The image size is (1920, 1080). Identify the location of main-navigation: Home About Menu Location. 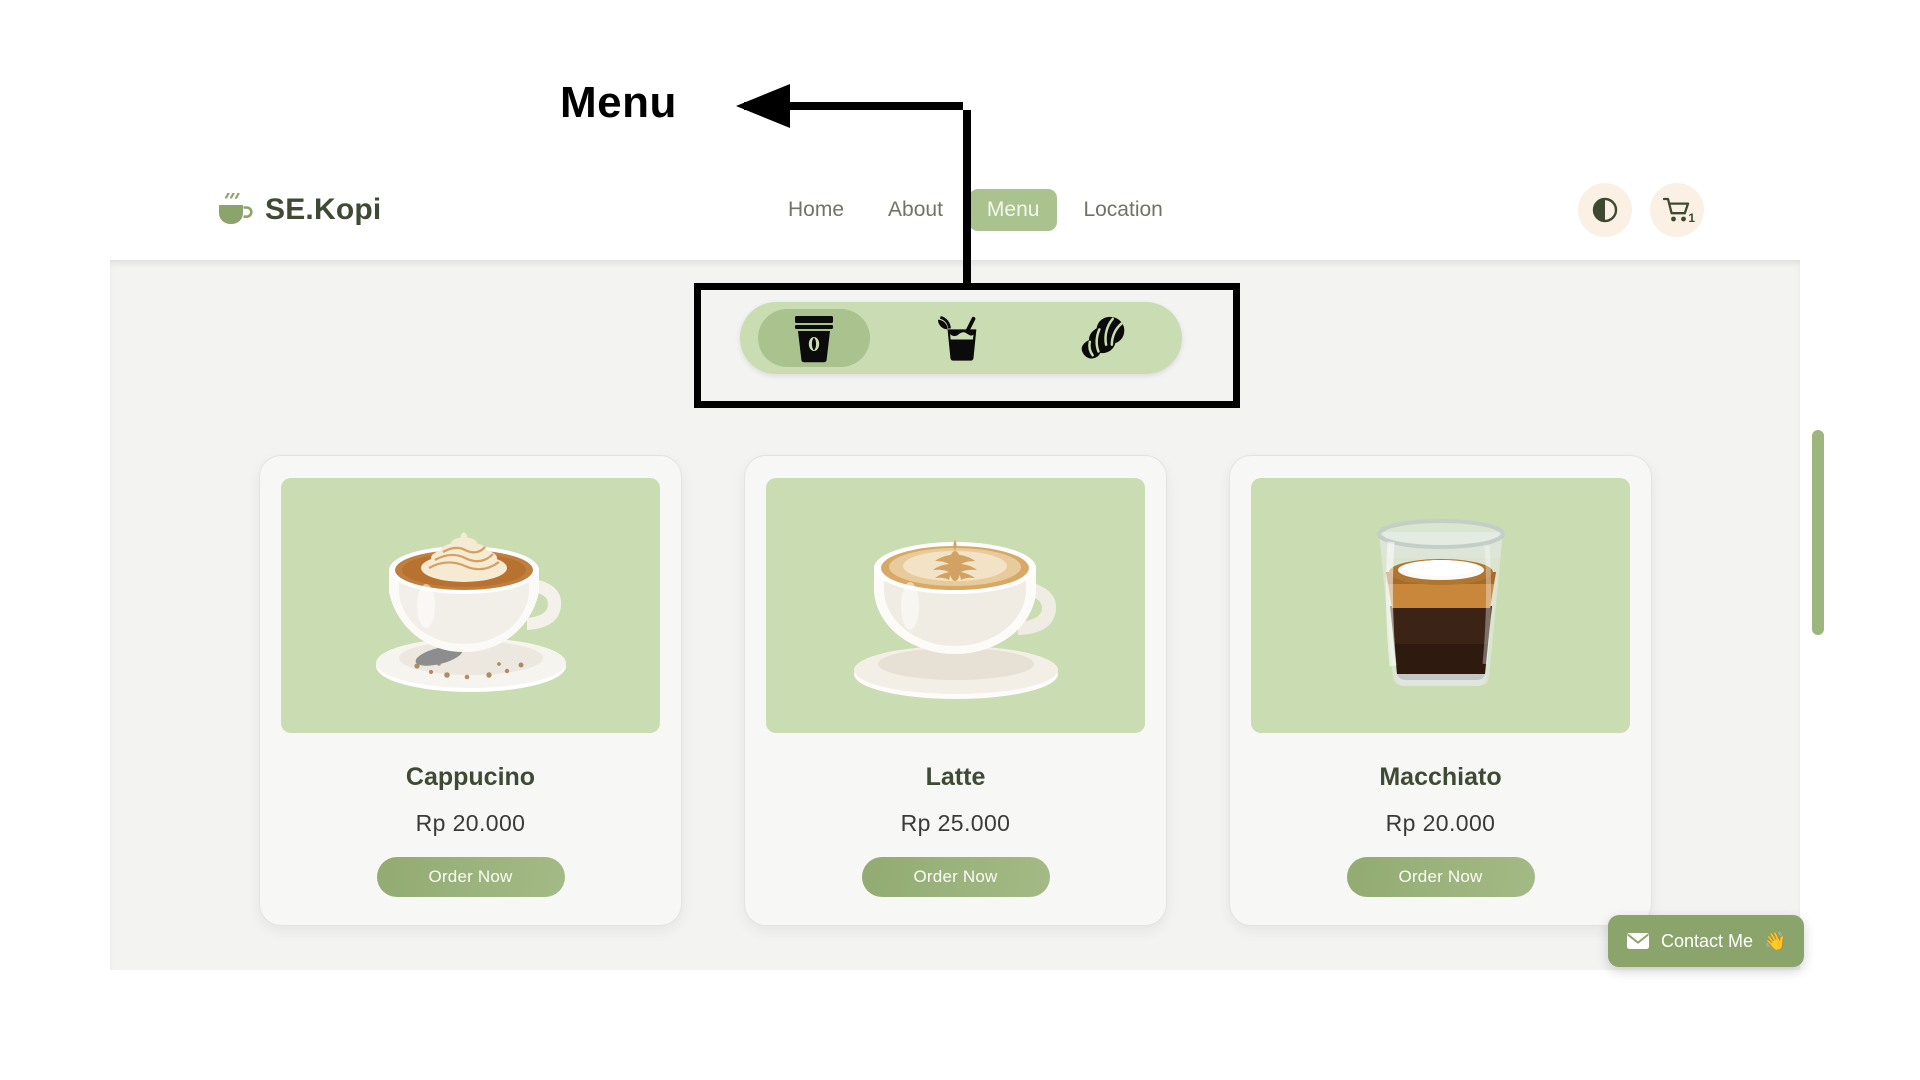
(975, 210).